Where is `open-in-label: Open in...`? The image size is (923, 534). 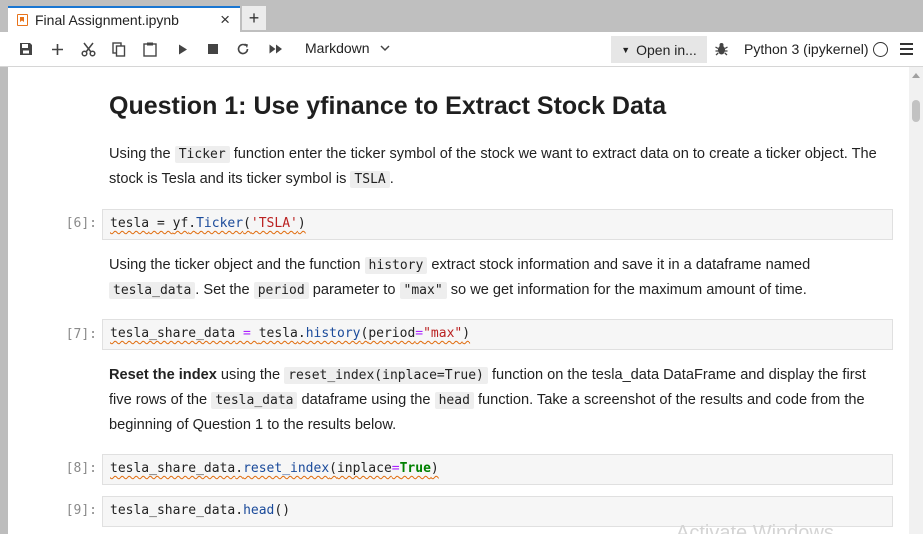 open-in-label: Open in... is located at coordinates (666, 49).